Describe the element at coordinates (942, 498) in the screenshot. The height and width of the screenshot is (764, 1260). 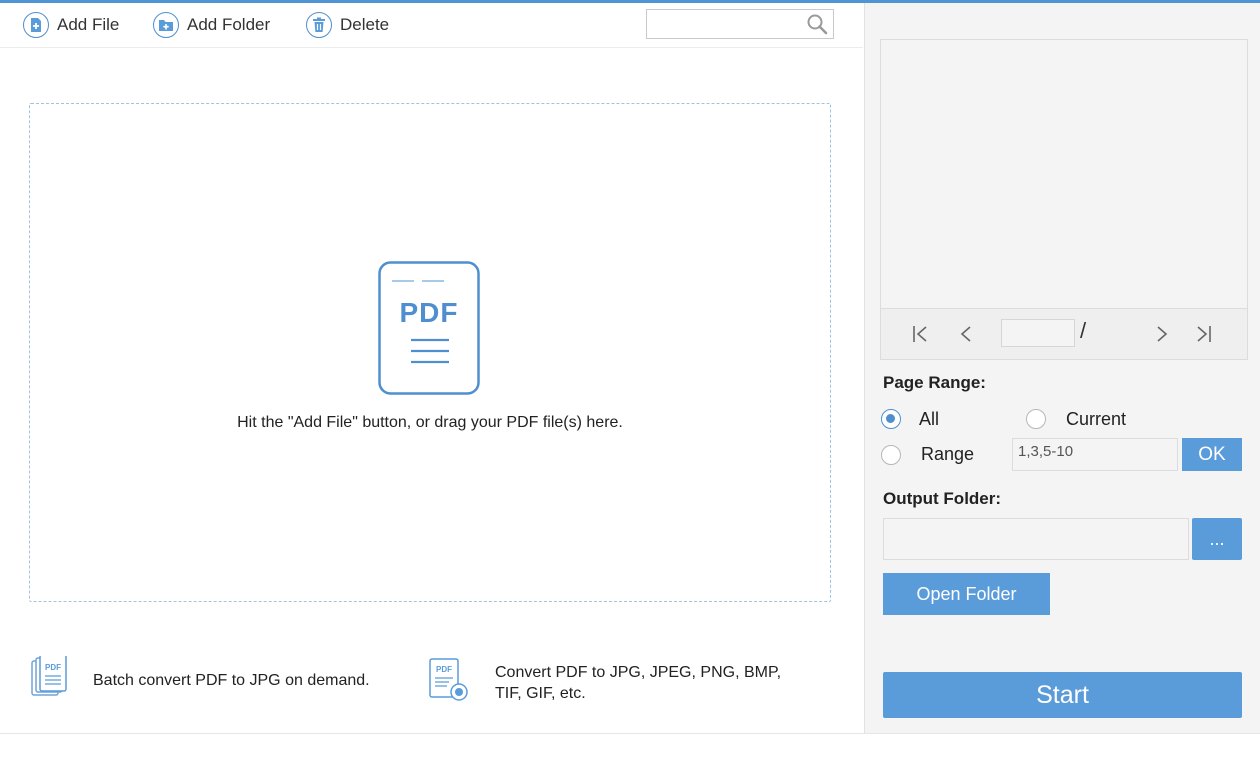
I see `output-folder-label: Output Folder:` at that location.